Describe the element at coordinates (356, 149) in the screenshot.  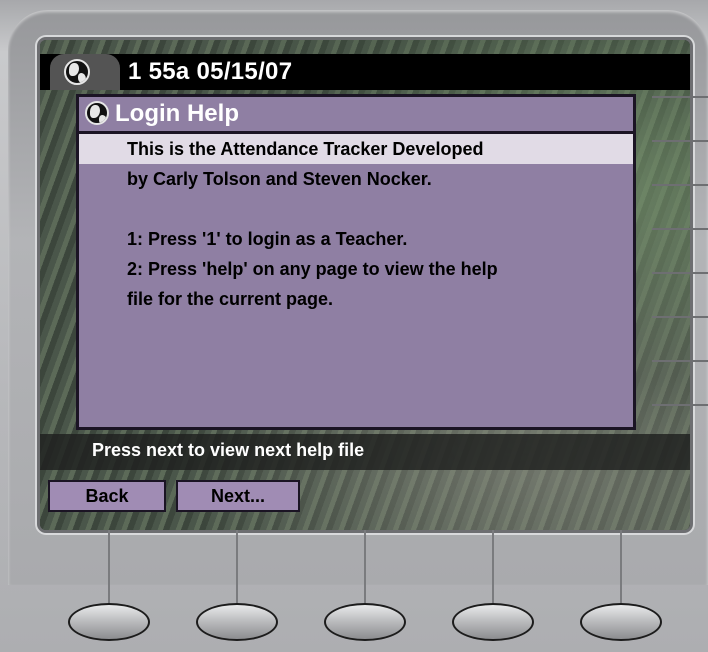
I see `help-line: This is the Attendance Tracker Developed` at that location.